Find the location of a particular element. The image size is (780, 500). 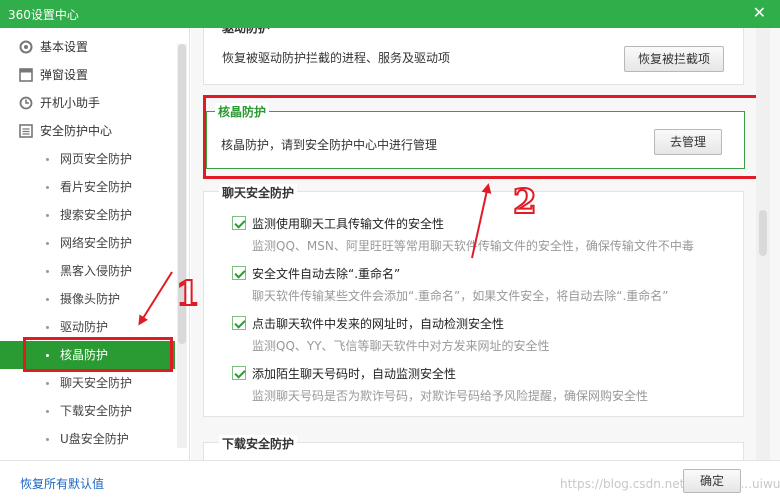

sidebar-scrollbar is located at coordinates (182, 246).